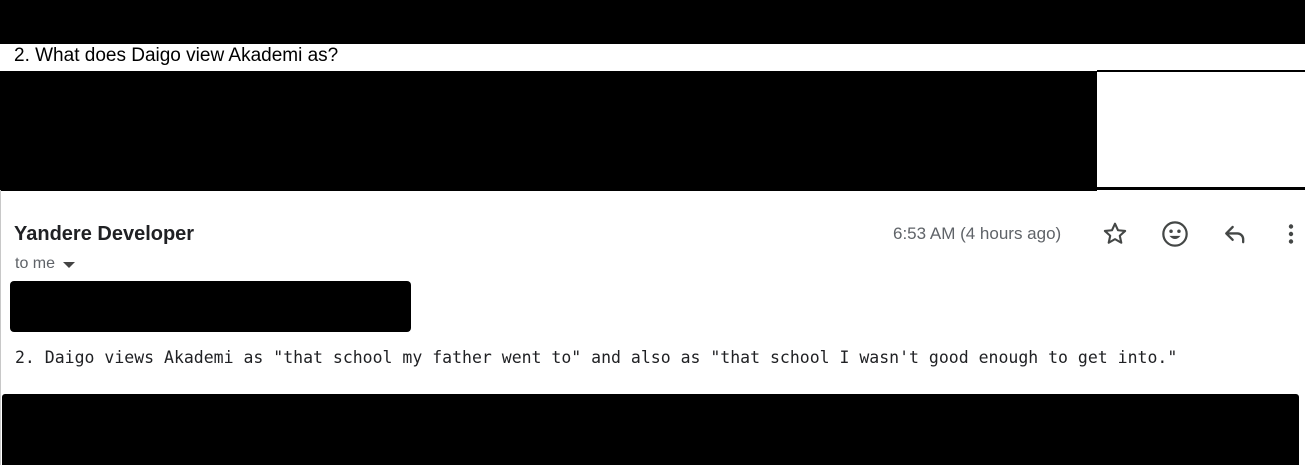 This screenshot has height=465, width=1305. What do you see at coordinates (1201, 71) in the screenshot?
I see `divider-line-top` at bounding box center [1201, 71].